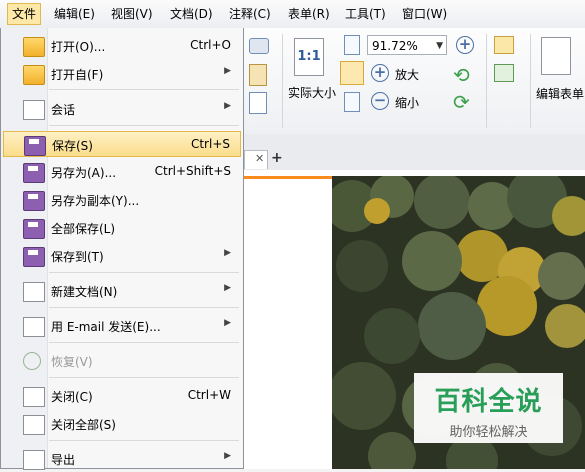 The height and width of the screenshot is (472, 585). What do you see at coordinates (34, 460) in the screenshot?
I see `export-icon` at bounding box center [34, 460].